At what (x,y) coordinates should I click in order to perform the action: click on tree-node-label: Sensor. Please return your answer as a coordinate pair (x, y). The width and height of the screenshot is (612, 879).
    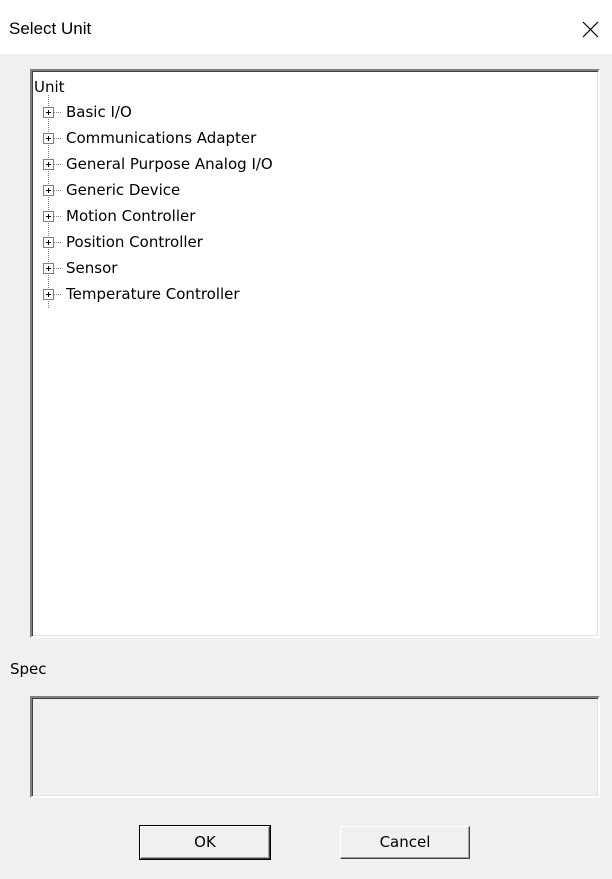
    Looking at the image, I should click on (91, 268).